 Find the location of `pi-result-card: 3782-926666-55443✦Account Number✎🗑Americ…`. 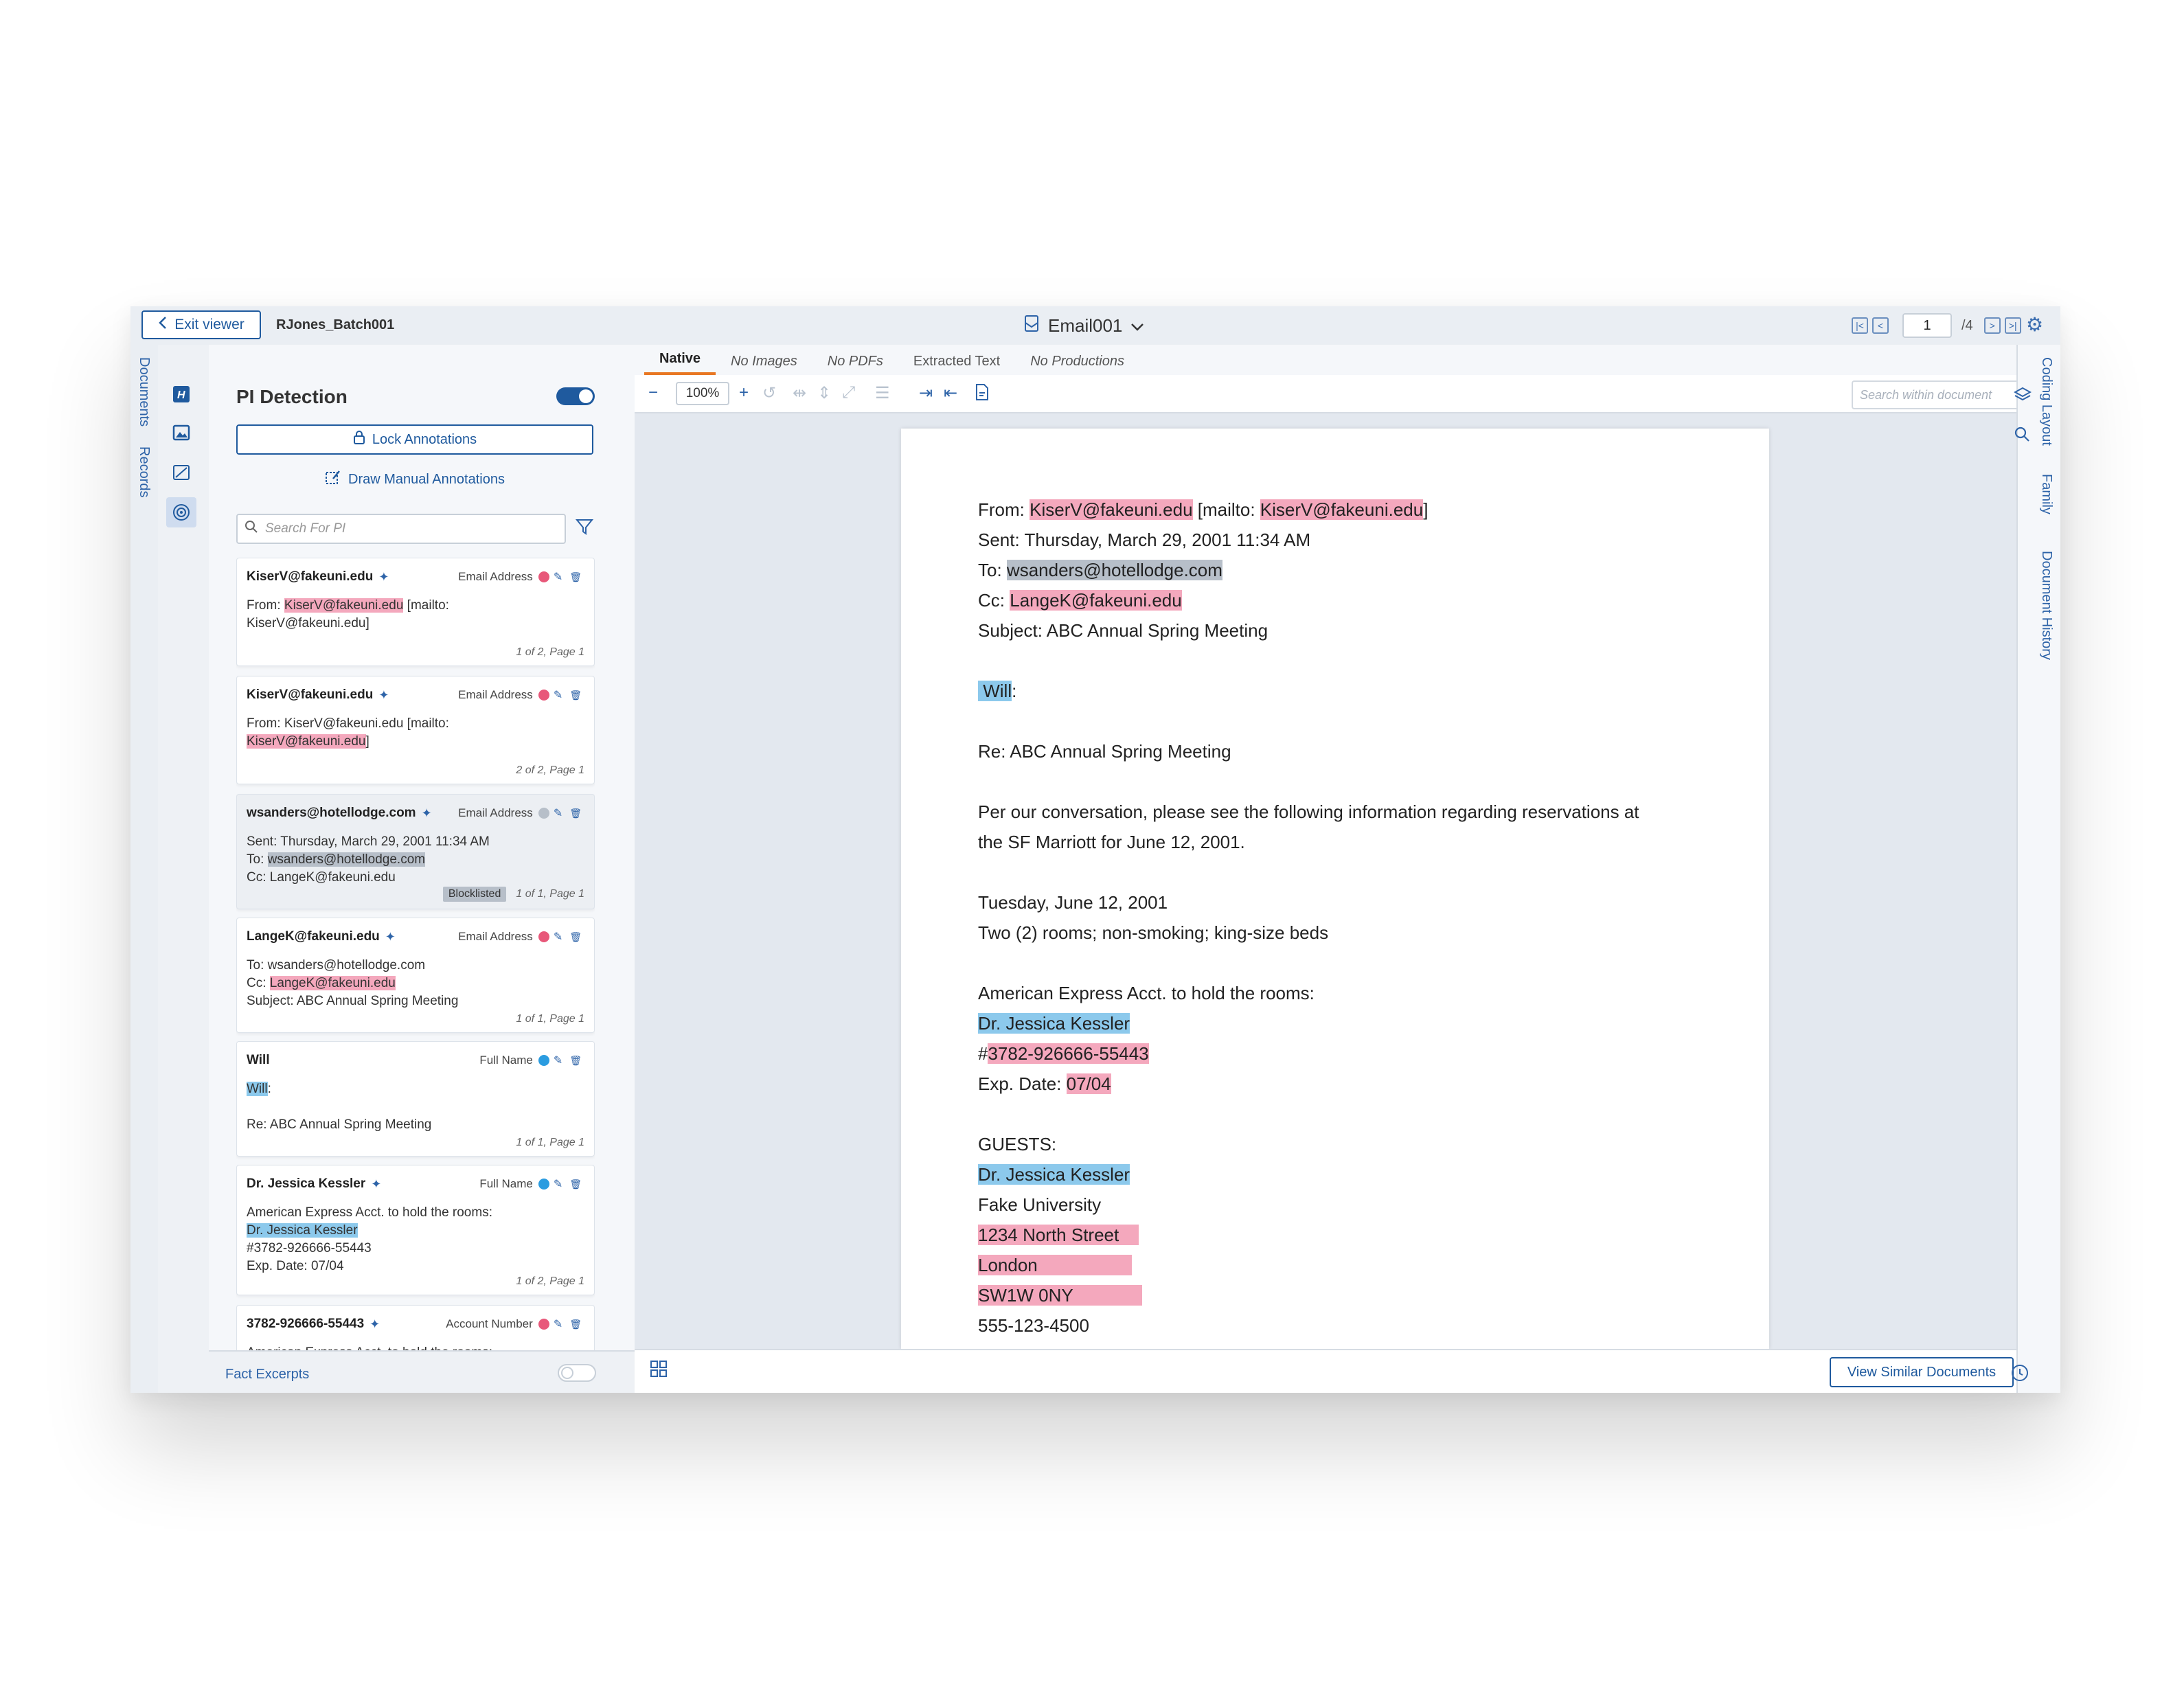

pi-result-card: 3782-926666-55443✦Account Number✎🗑Americ… is located at coordinates (415, 1331).